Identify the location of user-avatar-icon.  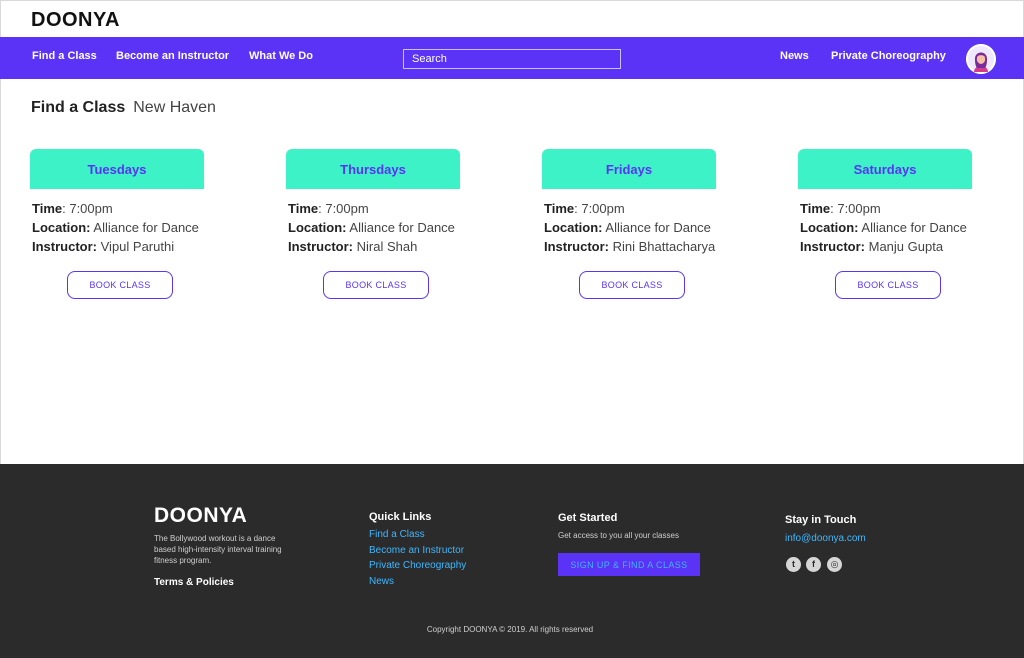
(981, 59).